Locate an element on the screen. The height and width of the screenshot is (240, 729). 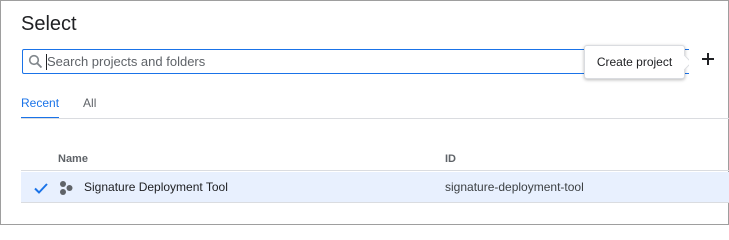
tabs-divider is located at coordinates (375, 118).